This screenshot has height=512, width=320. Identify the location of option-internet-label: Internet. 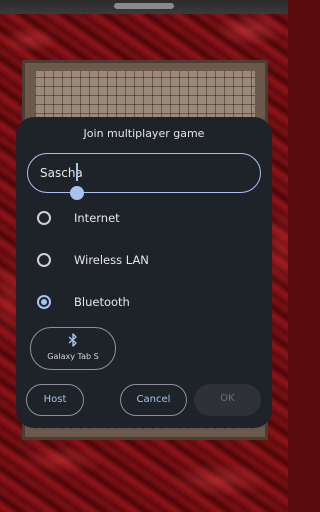
(97, 218).